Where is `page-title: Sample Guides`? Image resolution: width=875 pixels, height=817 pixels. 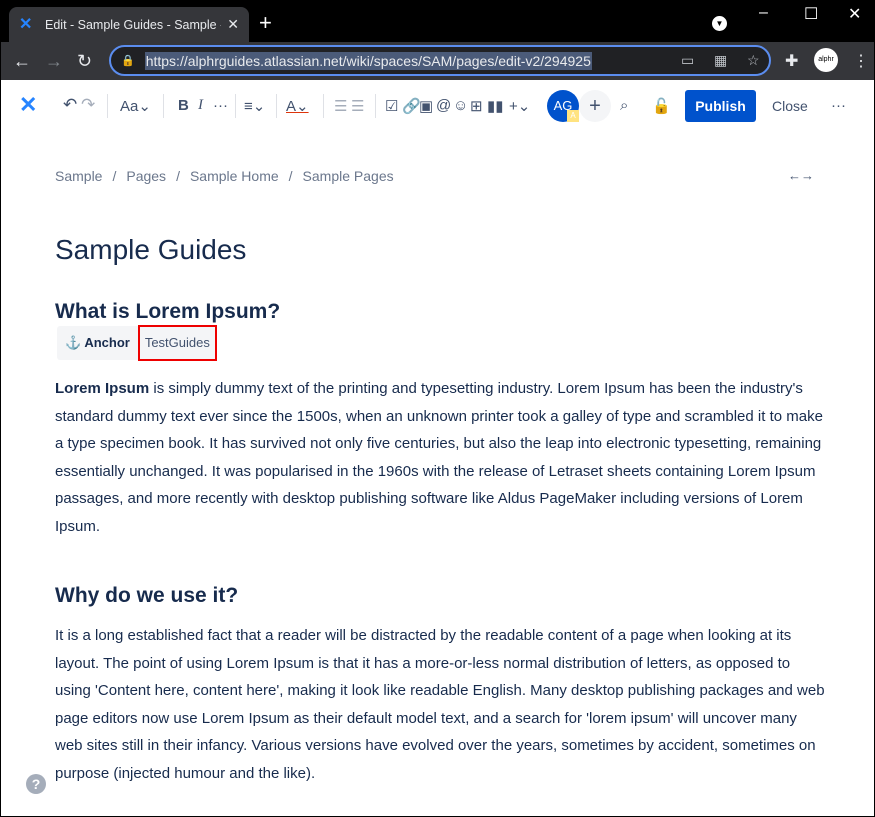
page-title: Sample Guides is located at coordinates (150, 250).